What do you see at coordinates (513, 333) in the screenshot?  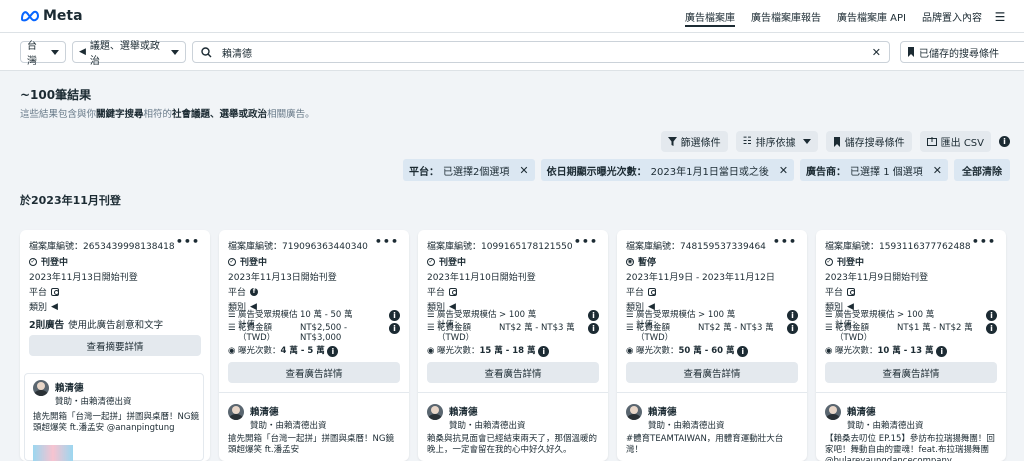 I see `spend-metric: ☰ 花費金額（TWD） NT$2 萬 - NT$3 萬 i` at bounding box center [513, 333].